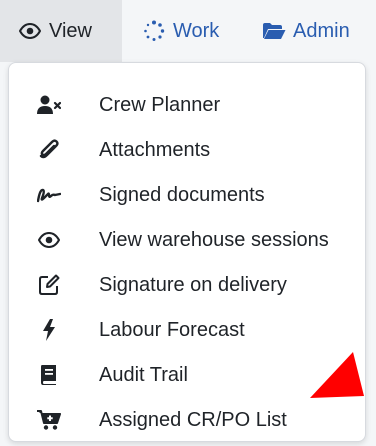 This screenshot has width=376, height=446. Describe the element at coordinates (49, 150) in the screenshot. I see `paperclip-icon` at that location.